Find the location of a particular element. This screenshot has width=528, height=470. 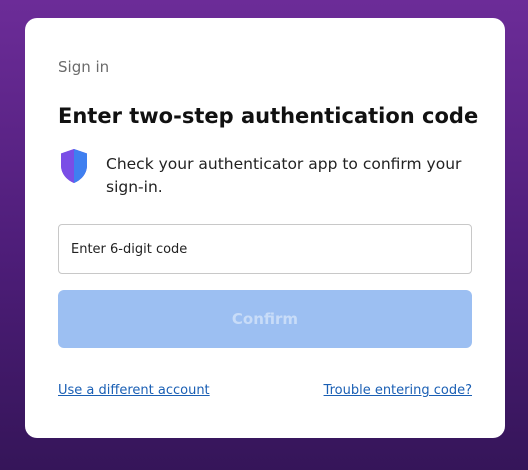

sign-in-label: Sign in is located at coordinates (84, 67).